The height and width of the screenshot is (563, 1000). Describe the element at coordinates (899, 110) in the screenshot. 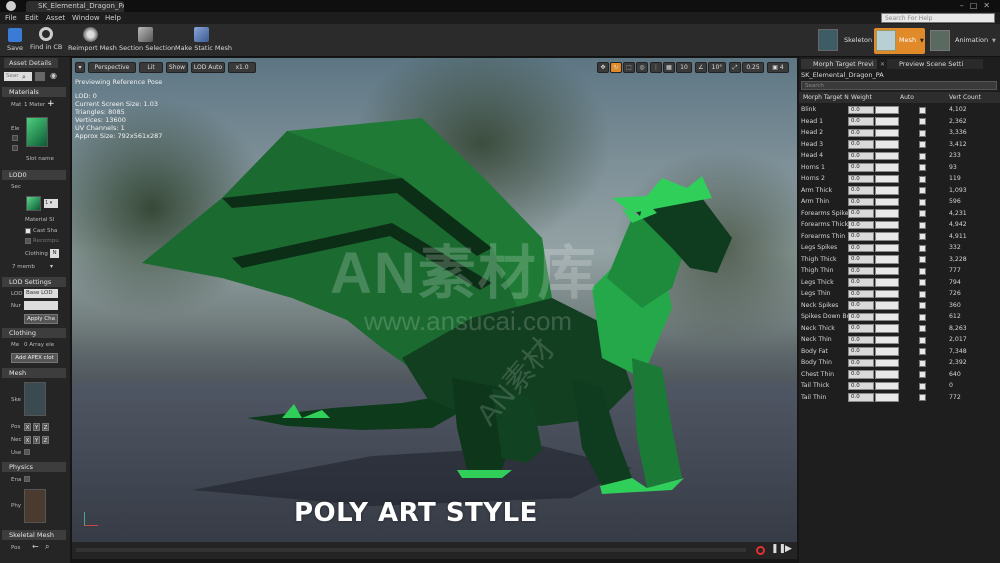

I see `morph-target-row: Blink 0.0 4,102` at that location.